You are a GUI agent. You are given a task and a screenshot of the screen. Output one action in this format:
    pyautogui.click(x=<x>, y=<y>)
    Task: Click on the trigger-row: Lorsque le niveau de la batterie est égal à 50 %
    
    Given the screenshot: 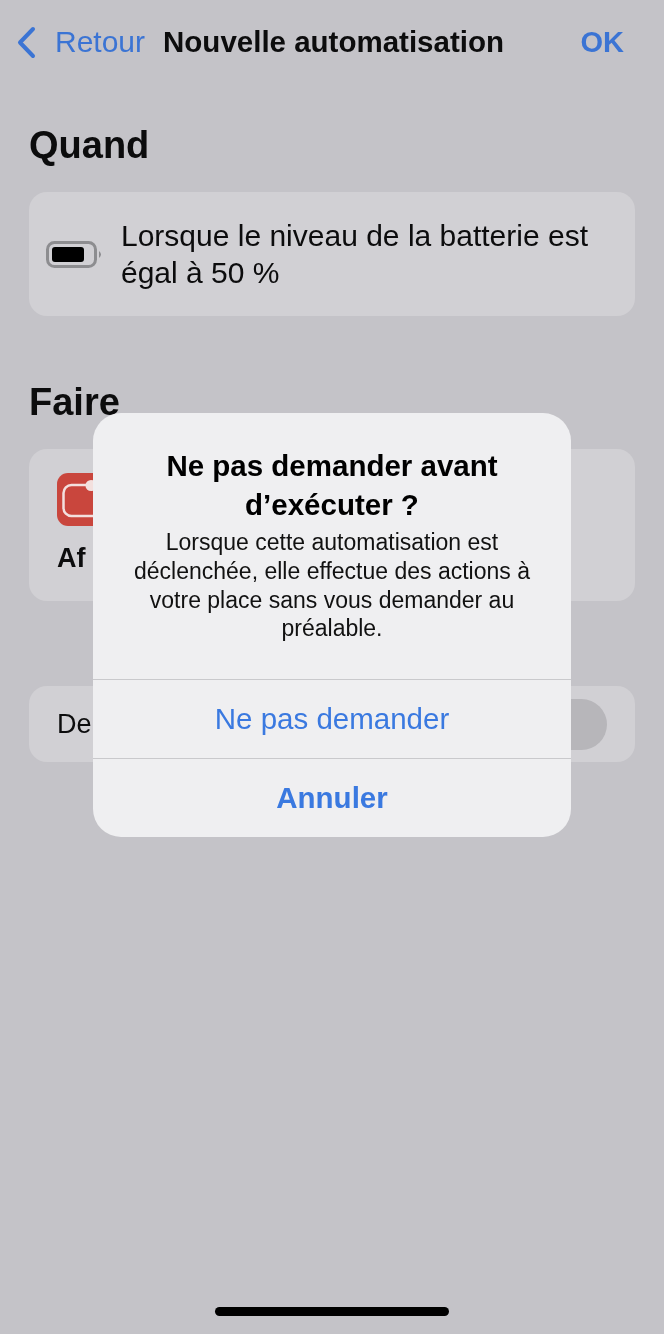 What is the action you would take?
    pyautogui.click(x=332, y=254)
    